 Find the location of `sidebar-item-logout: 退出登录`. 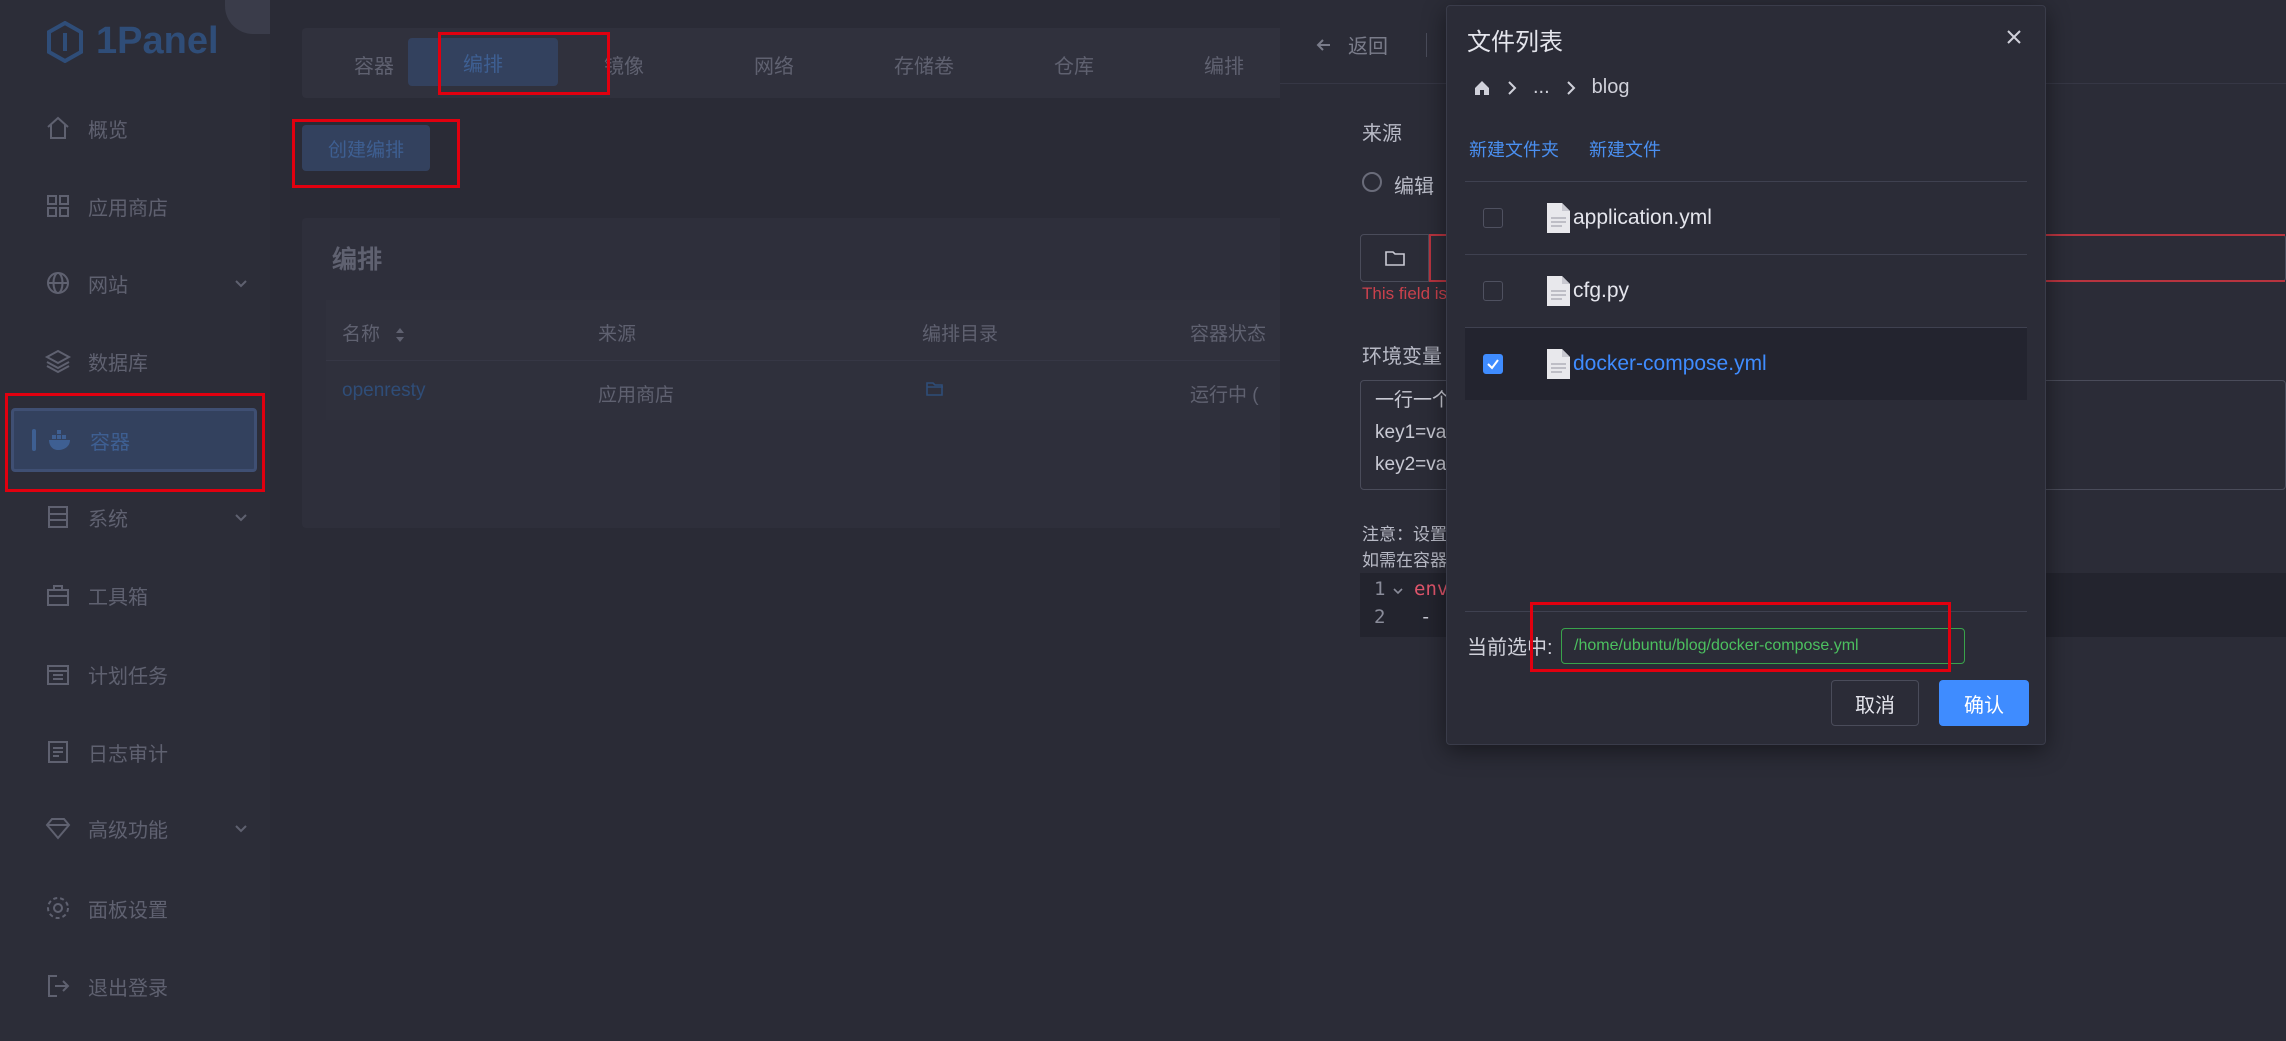

sidebar-item-logout: 退出登录 is located at coordinates (142, 986).